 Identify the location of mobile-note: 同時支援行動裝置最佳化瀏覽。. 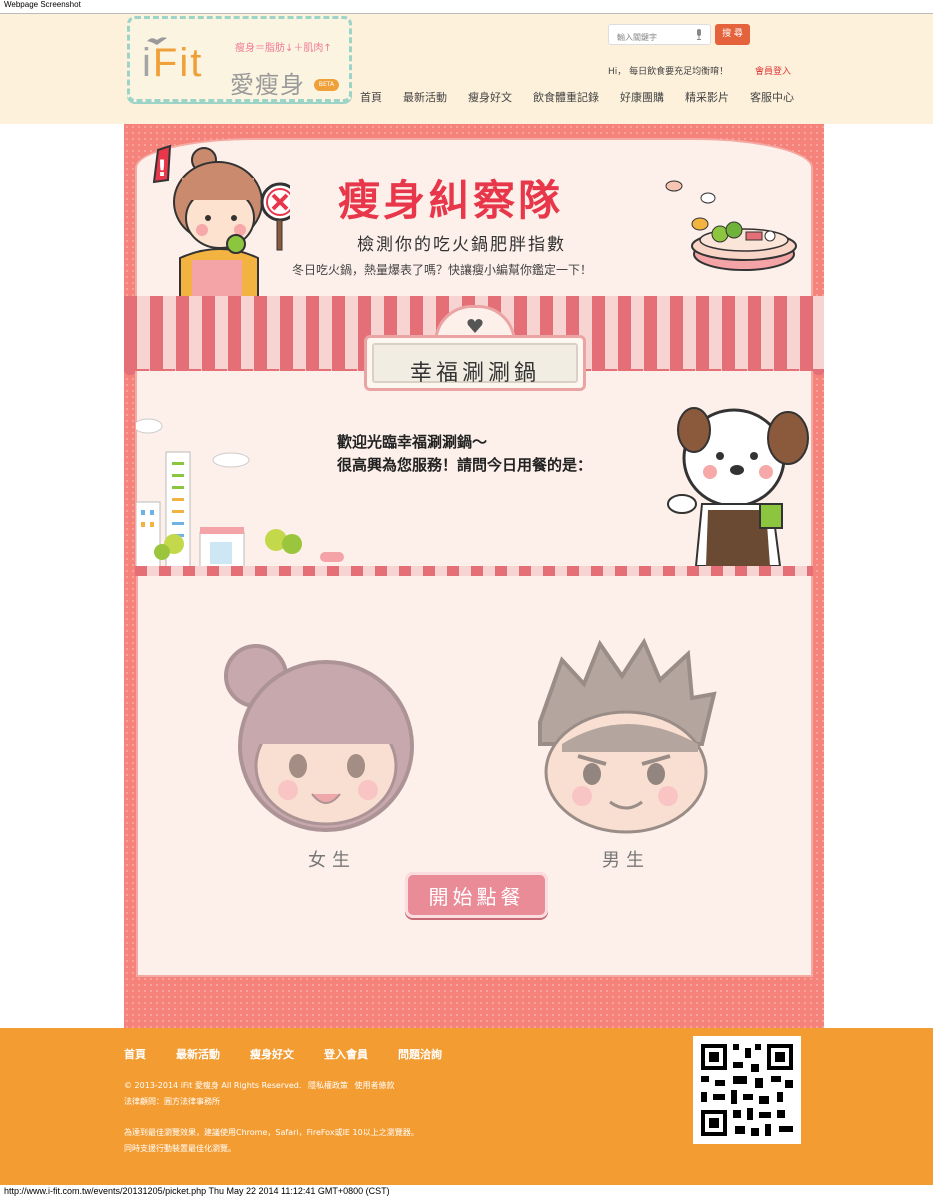
(180, 1148).